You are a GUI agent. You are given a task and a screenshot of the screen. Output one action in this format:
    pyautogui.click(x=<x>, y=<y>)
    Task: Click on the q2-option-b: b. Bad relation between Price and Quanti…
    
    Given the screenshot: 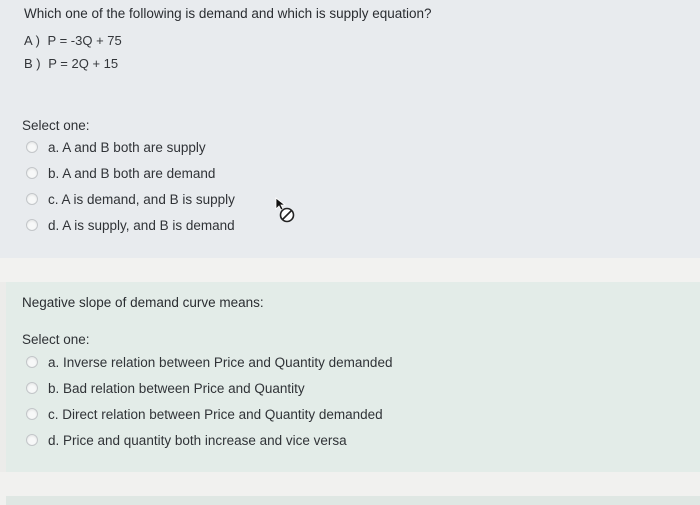 What is the action you would take?
    pyautogui.click(x=165, y=388)
    